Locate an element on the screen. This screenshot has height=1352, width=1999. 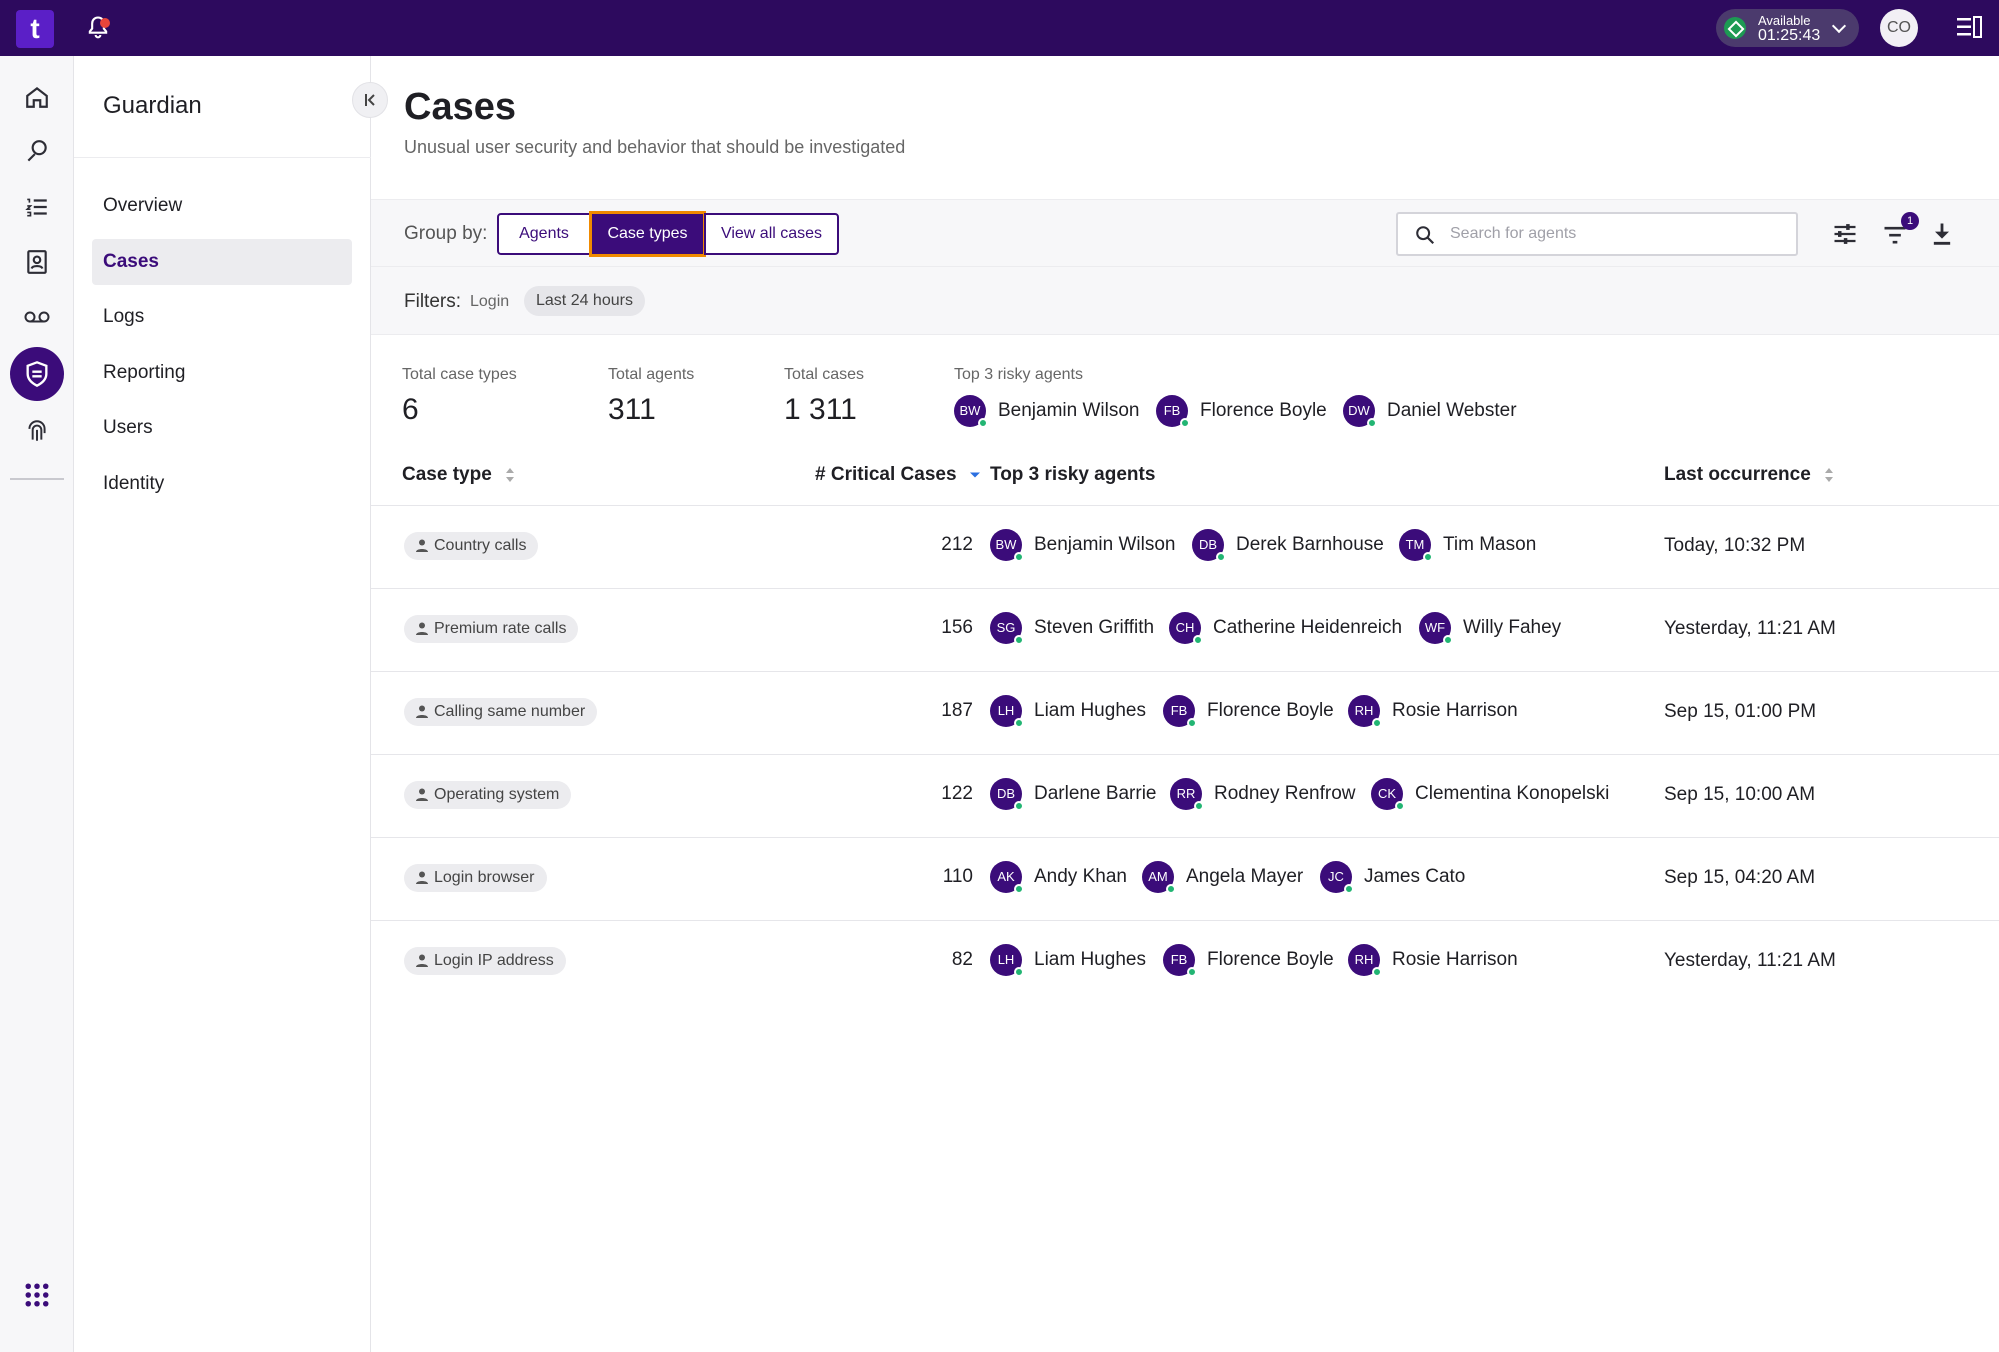
agent-name: Catherine Heidenreich is located at coordinates (1308, 627).